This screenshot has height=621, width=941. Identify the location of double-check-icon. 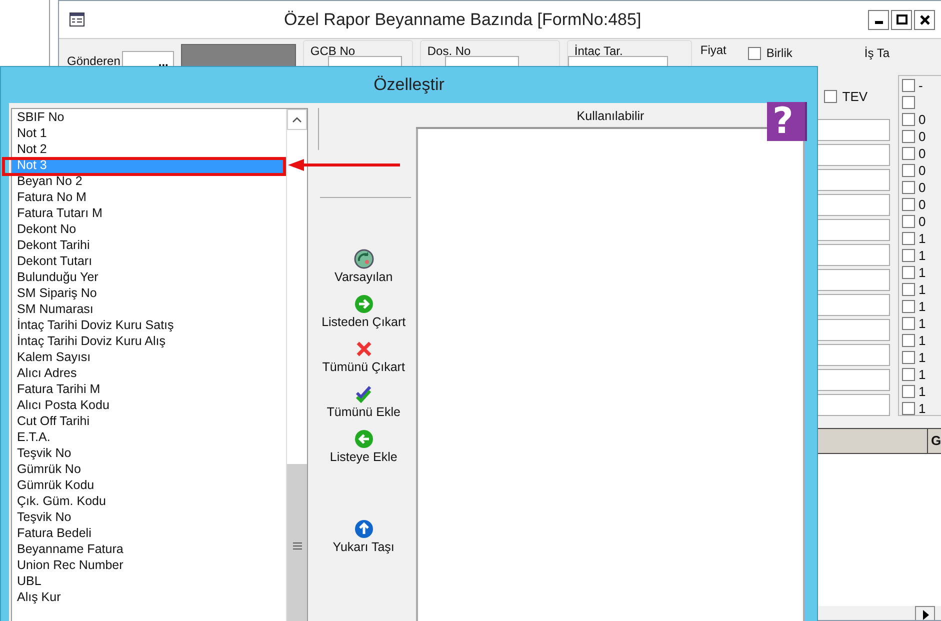
(364, 394).